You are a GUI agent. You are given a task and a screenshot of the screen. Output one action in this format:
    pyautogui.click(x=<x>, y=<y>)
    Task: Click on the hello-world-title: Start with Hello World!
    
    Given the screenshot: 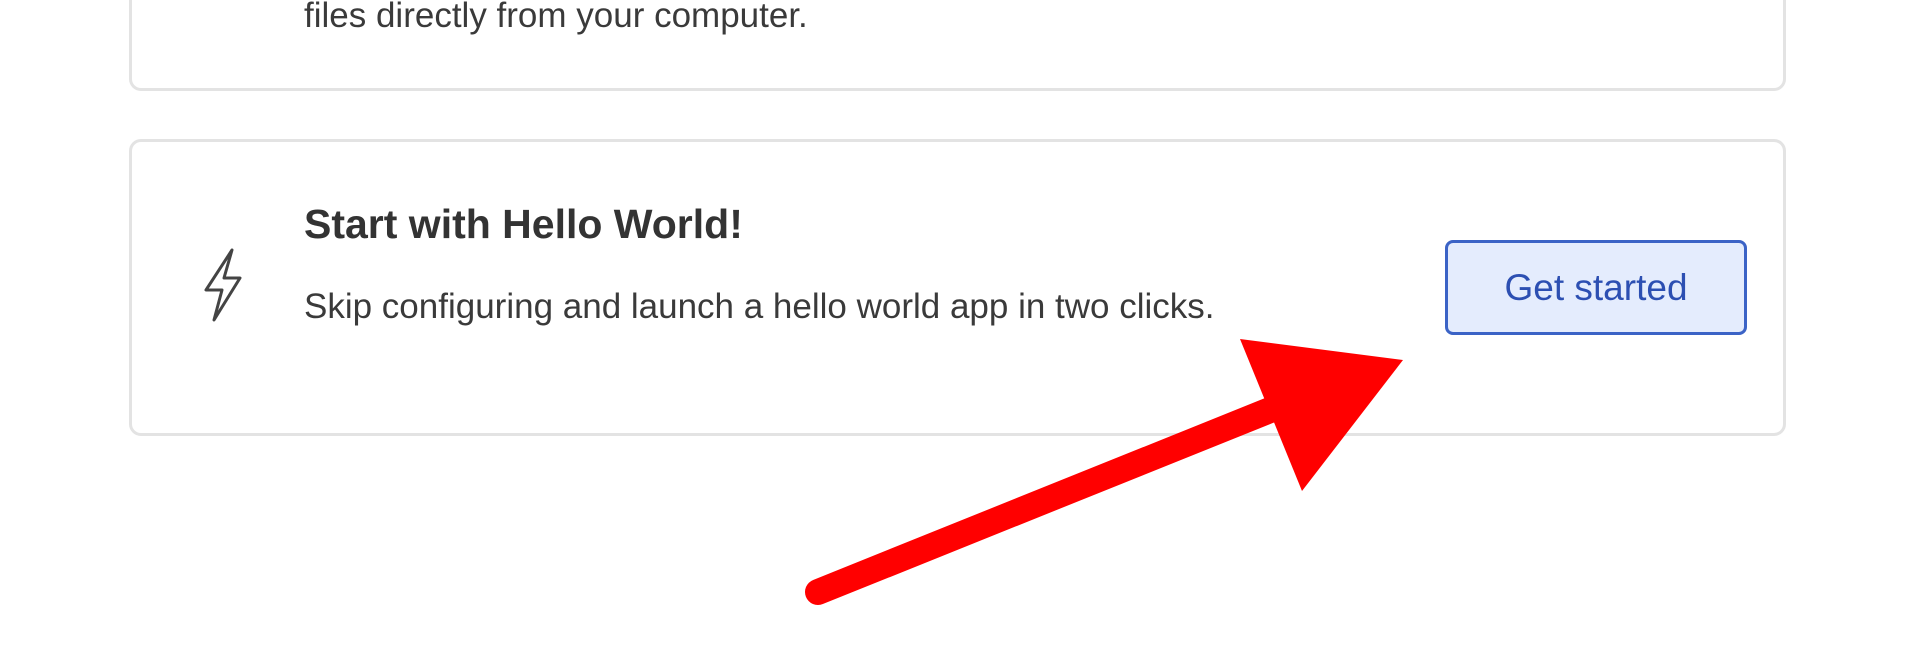 What is the action you would take?
    pyautogui.click(x=523, y=224)
    